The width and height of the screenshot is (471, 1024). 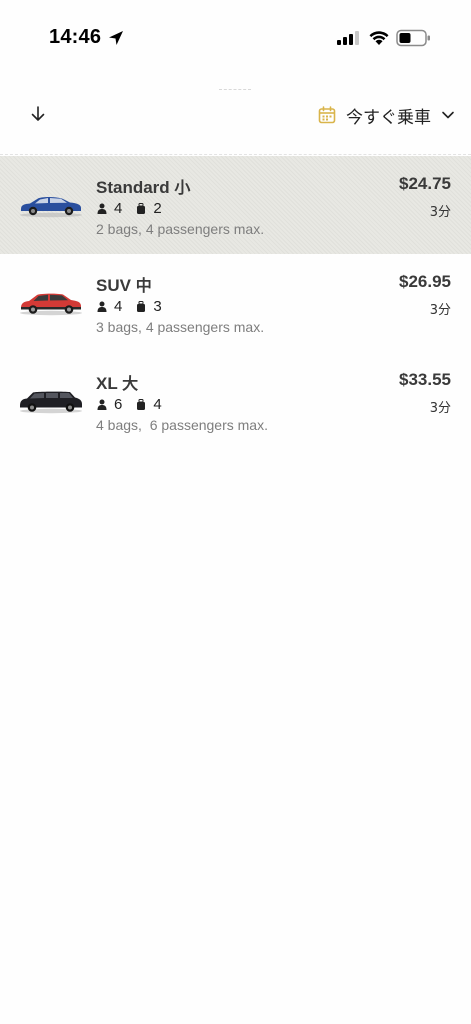 I want to click on location-arrow-icon, so click(x=116, y=38).